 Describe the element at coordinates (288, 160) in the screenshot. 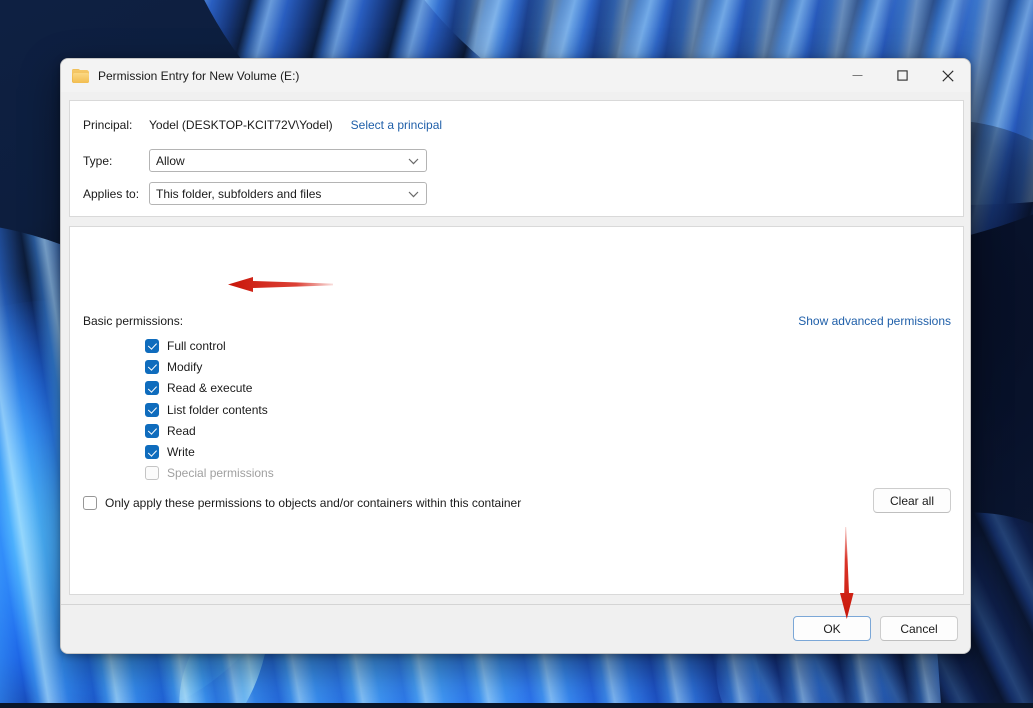

I see `type-dropdown: Allow` at that location.